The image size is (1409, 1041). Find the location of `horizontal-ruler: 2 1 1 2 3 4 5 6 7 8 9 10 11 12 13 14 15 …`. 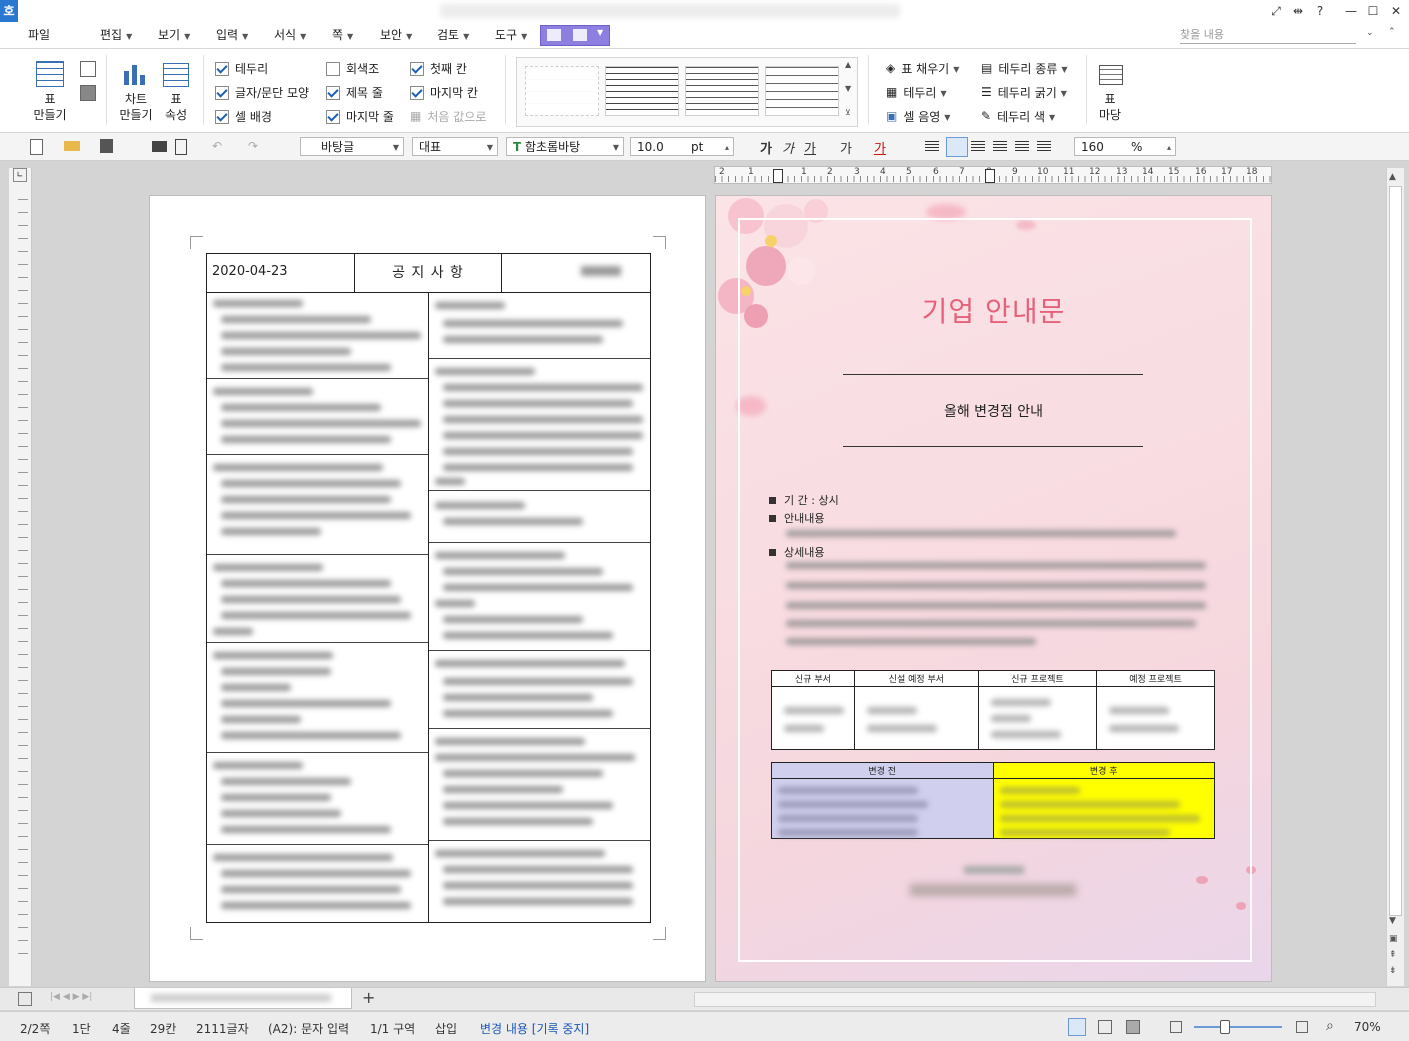

horizontal-ruler: 2 1 1 2 3 4 5 6 7 8 9 10 11 12 13 14 15 … is located at coordinates (993, 175).